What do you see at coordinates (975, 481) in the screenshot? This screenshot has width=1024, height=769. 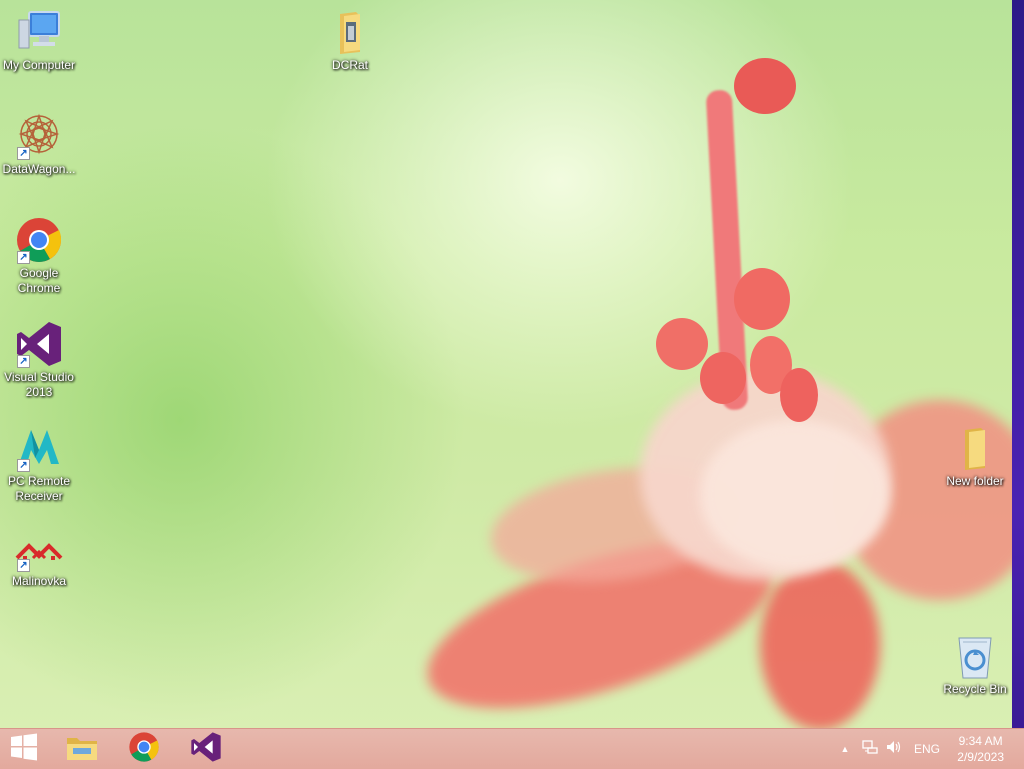 I see `desktop-icon-label: New folder` at bounding box center [975, 481].